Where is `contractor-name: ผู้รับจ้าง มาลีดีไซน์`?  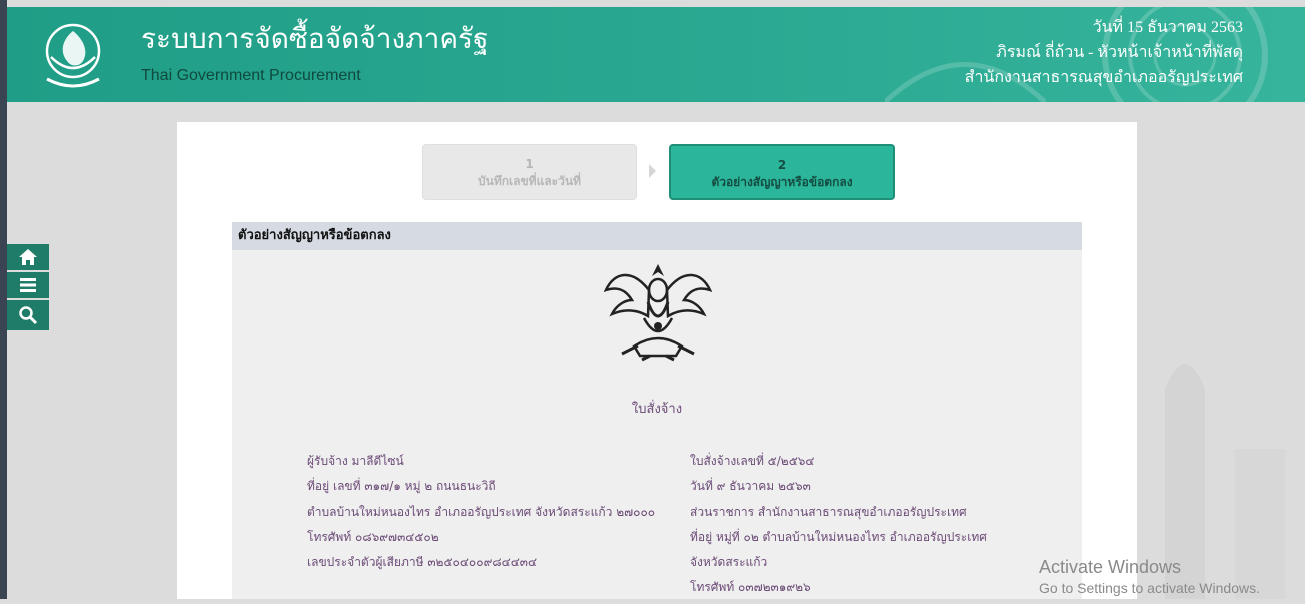
contractor-name: ผู้รับจ้าง มาลีดีไซน์ is located at coordinates (355, 461).